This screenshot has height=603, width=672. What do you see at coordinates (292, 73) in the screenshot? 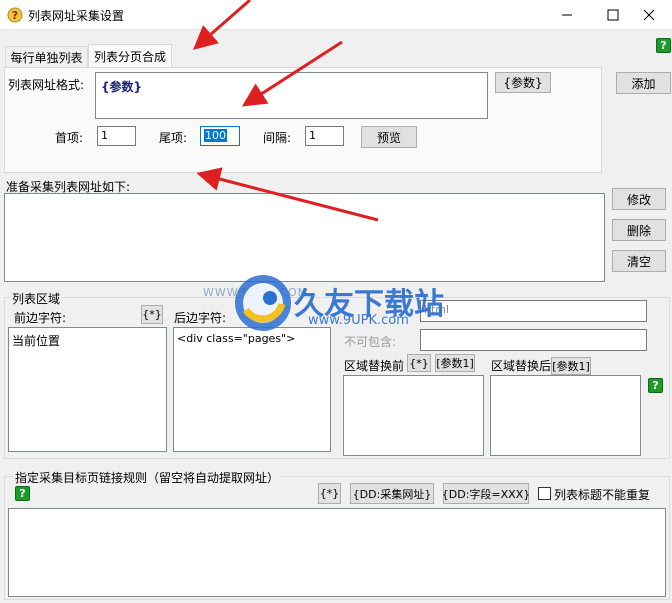
I see `arrow-to-url-format` at bounding box center [292, 73].